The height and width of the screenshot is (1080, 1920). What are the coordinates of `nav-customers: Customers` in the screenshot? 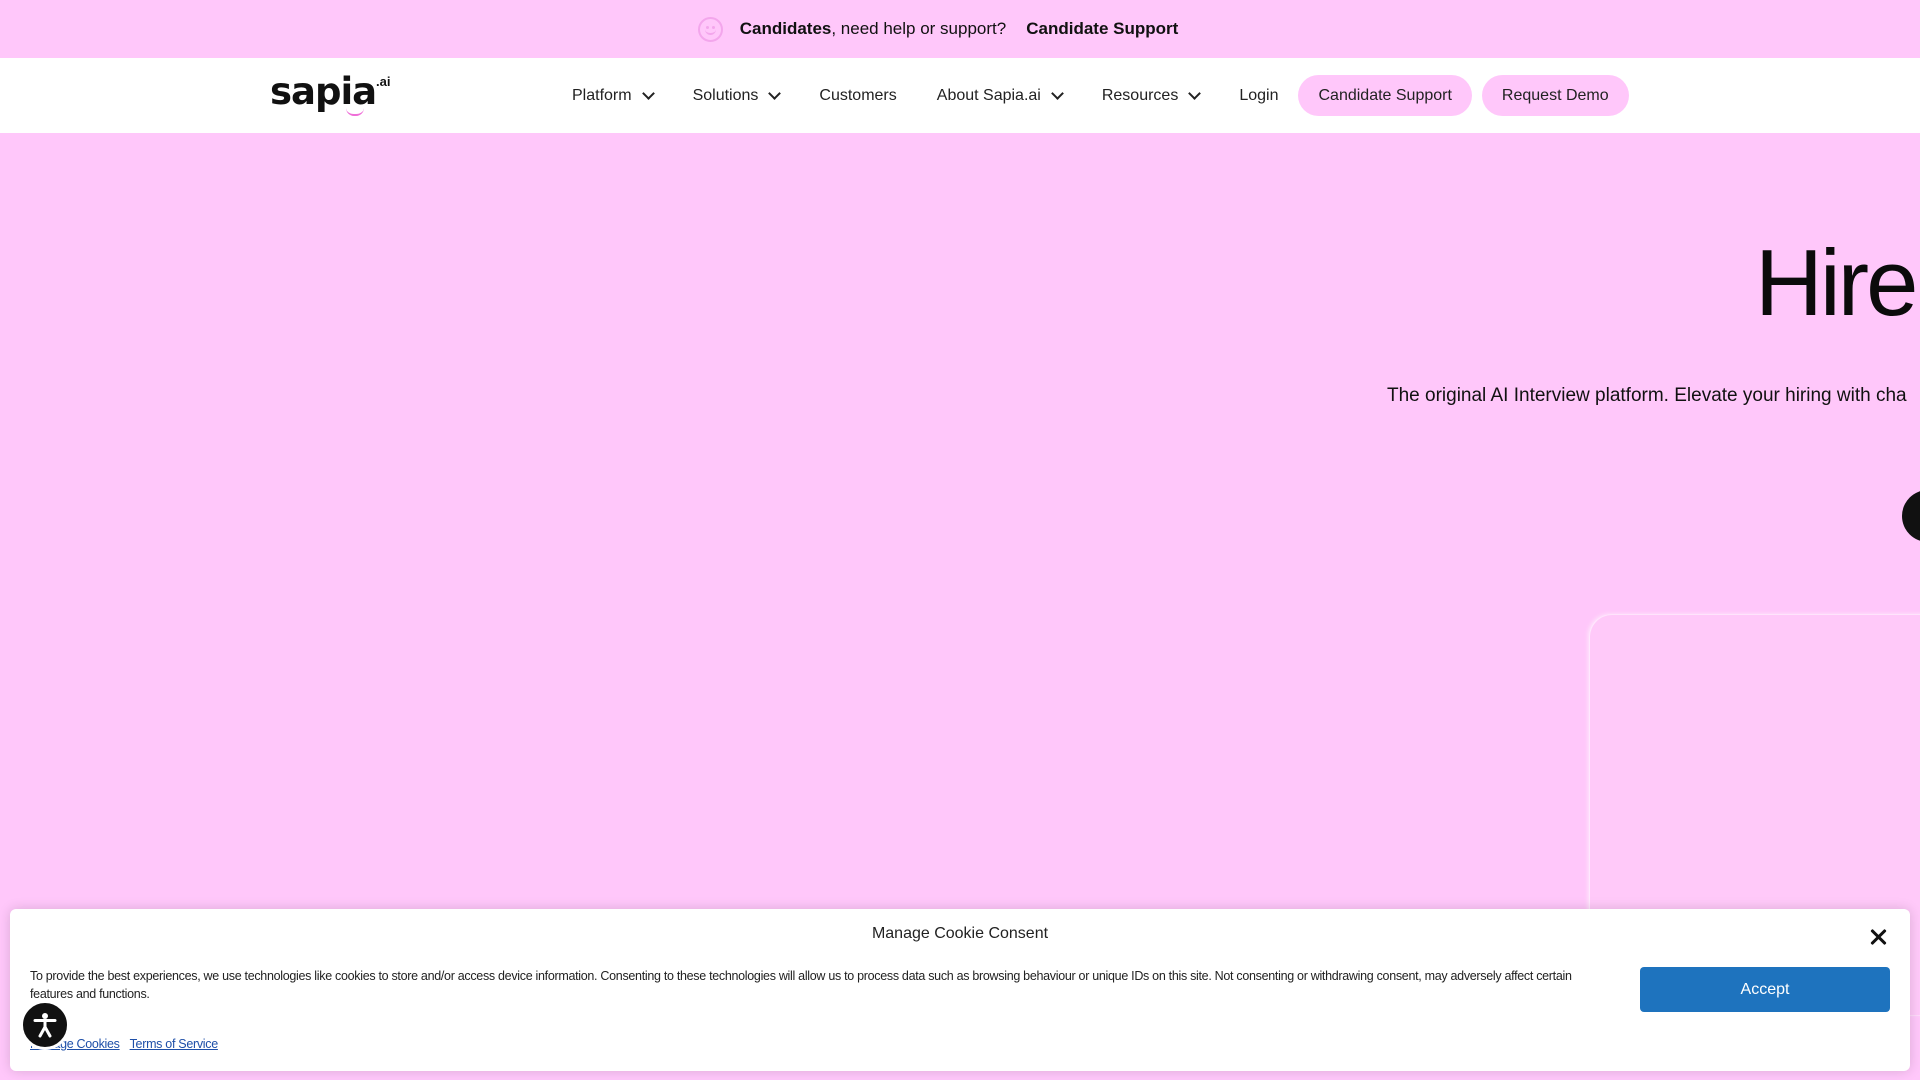 It's located at (857, 96).